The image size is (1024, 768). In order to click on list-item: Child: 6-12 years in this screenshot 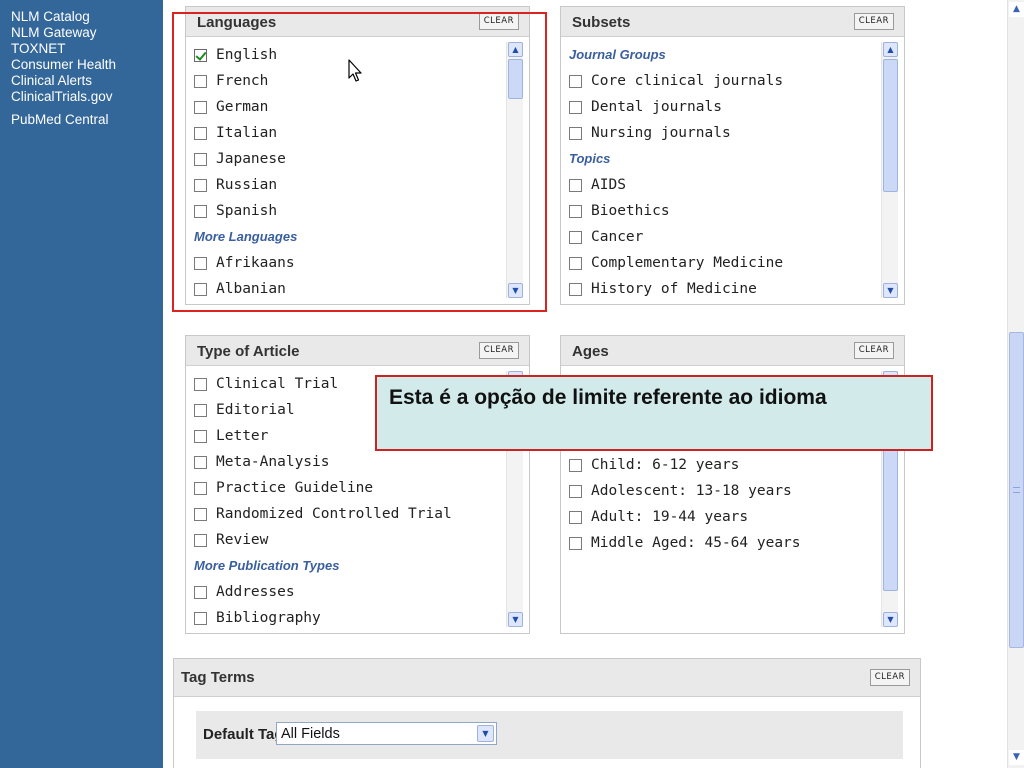, I will do `click(654, 465)`.